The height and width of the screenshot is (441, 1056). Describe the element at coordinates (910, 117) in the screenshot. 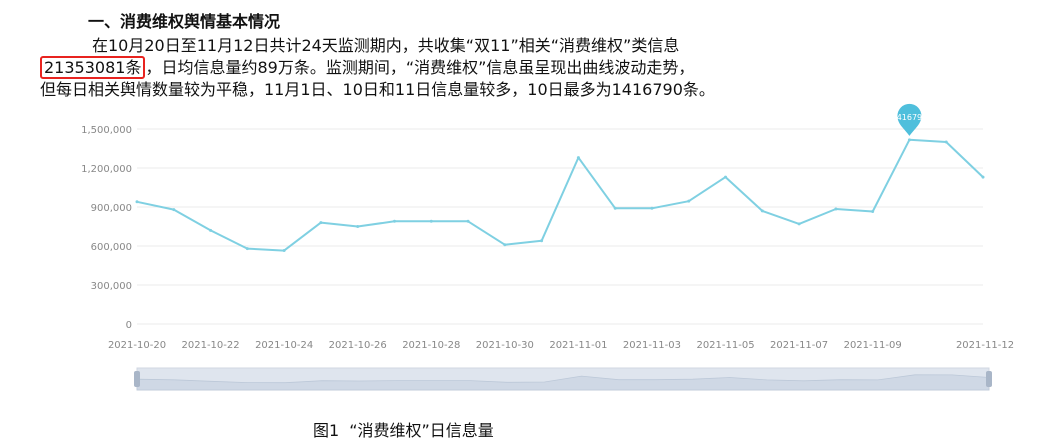

I see `peak-marker-label: 1416790` at that location.